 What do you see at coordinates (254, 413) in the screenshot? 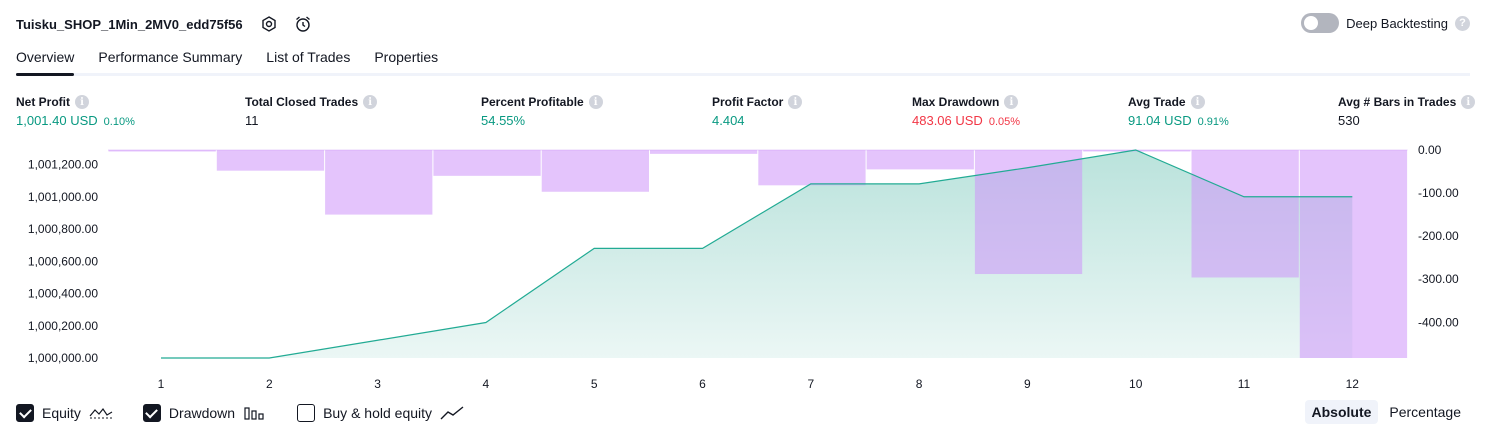
I see `drawdown-bars-icon` at bounding box center [254, 413].